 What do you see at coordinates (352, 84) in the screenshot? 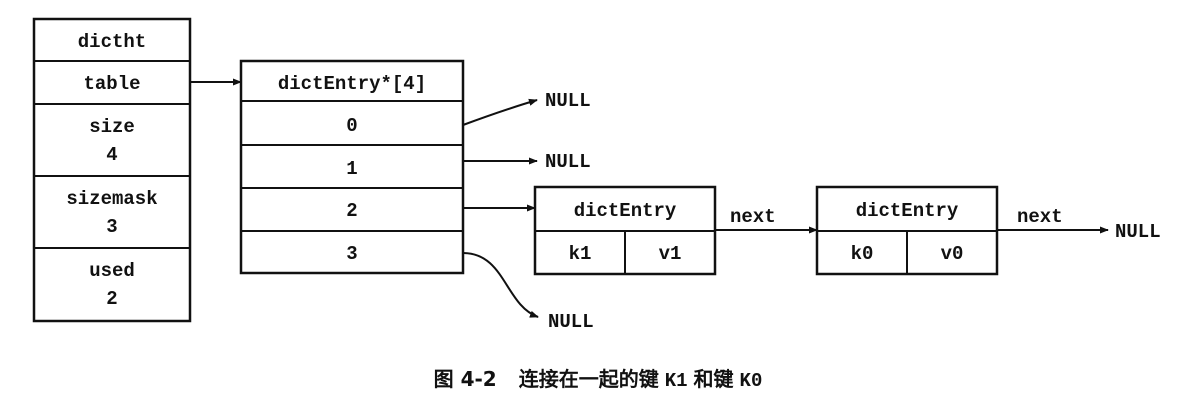
I see `entry-array-title: dictEntry*[4]` at bounding box center [352, 84].